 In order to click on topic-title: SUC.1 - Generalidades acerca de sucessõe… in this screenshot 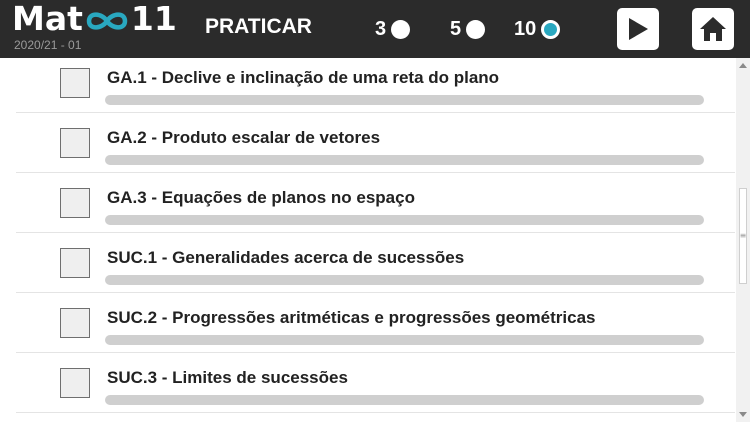, I will do `click(286, 257)`.